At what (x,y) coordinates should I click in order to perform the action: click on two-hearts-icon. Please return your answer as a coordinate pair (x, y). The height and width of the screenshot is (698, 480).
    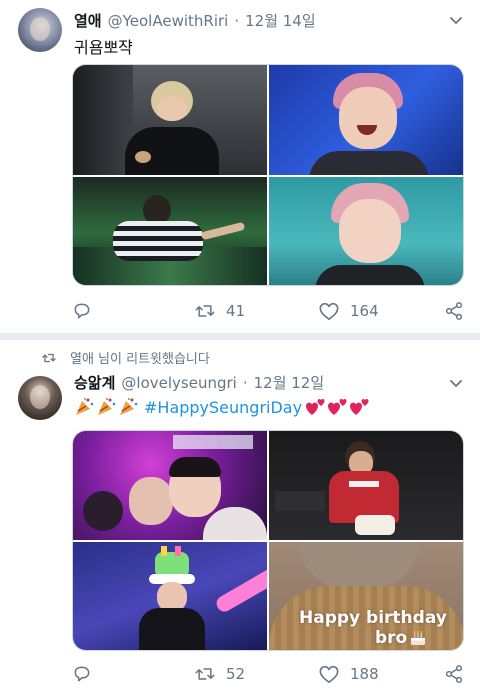
    Looking at the image, I should click on (337, 407).